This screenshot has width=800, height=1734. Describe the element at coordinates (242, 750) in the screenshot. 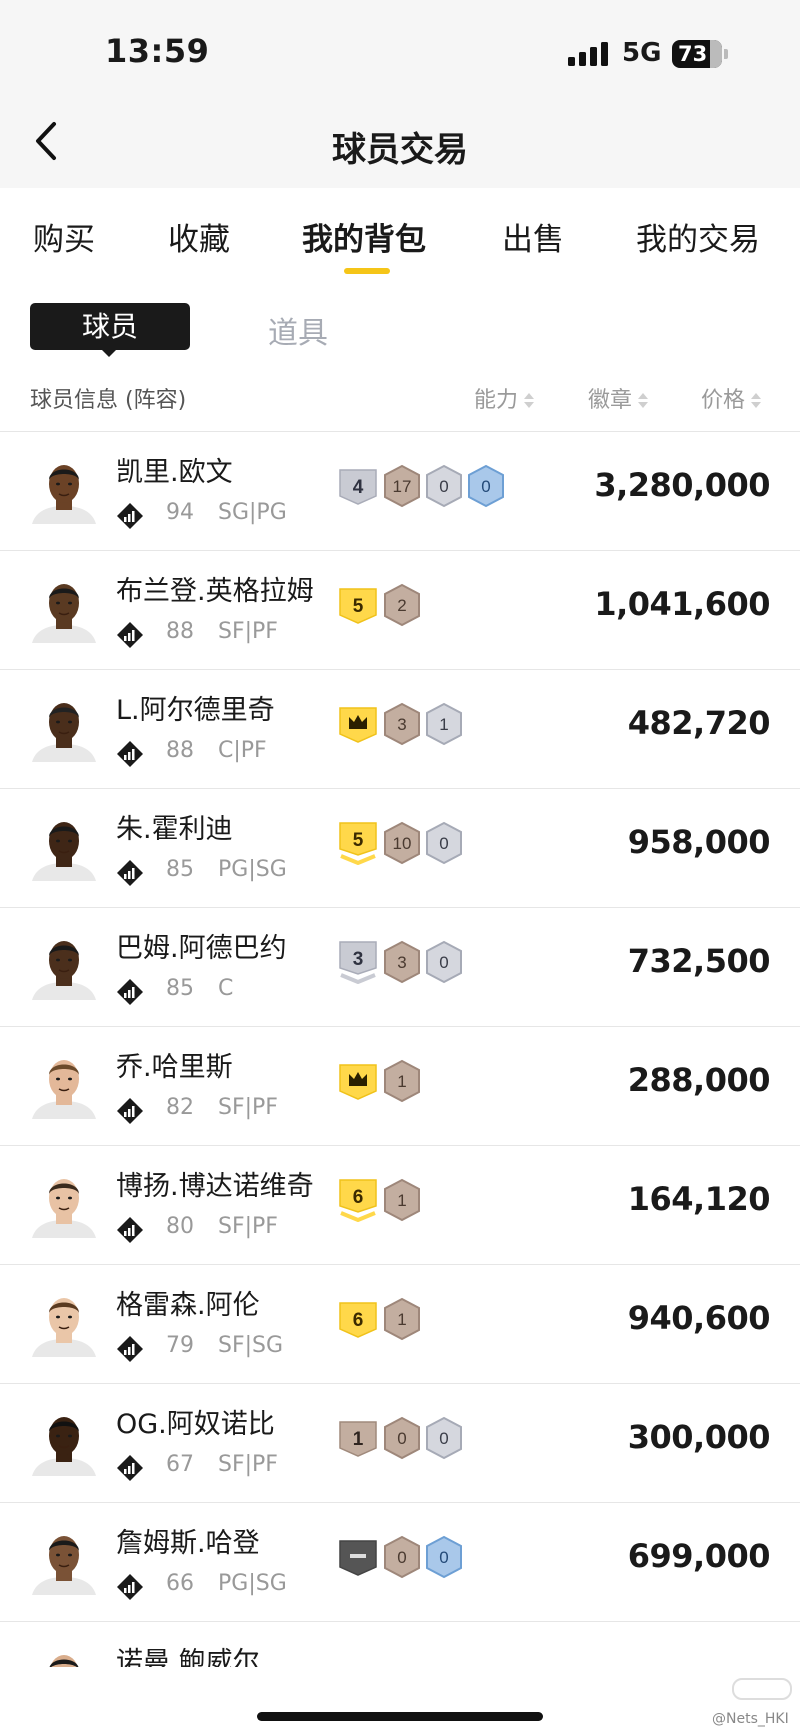

I see `player-position: C|PF` at that location.